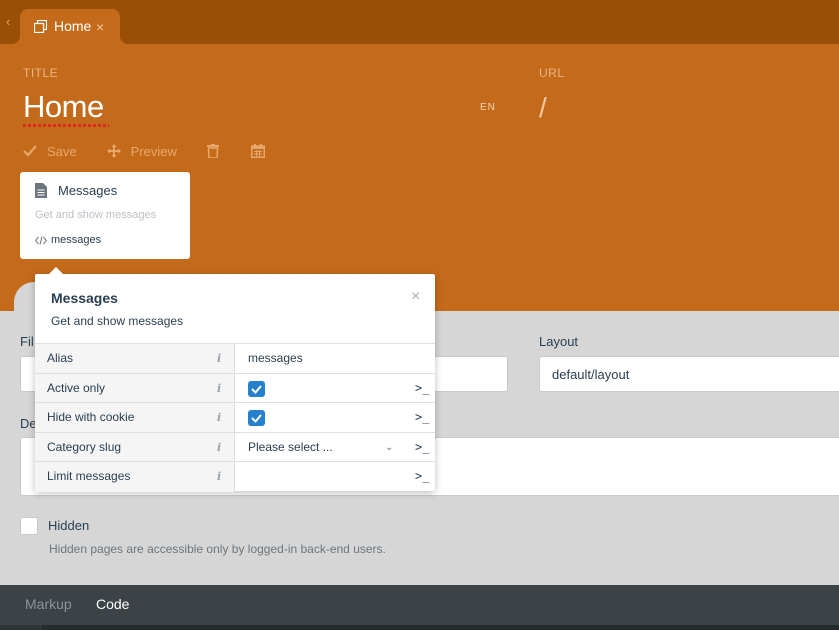 This screenshot has width=839, height=630. I want to click on property-name: Active only, so click(135, 387).